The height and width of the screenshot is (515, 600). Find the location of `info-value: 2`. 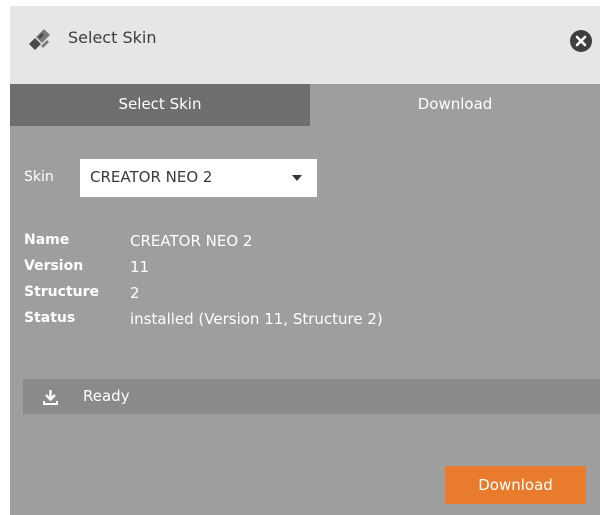

info-value: 2 is located at coordinates (135, 293).